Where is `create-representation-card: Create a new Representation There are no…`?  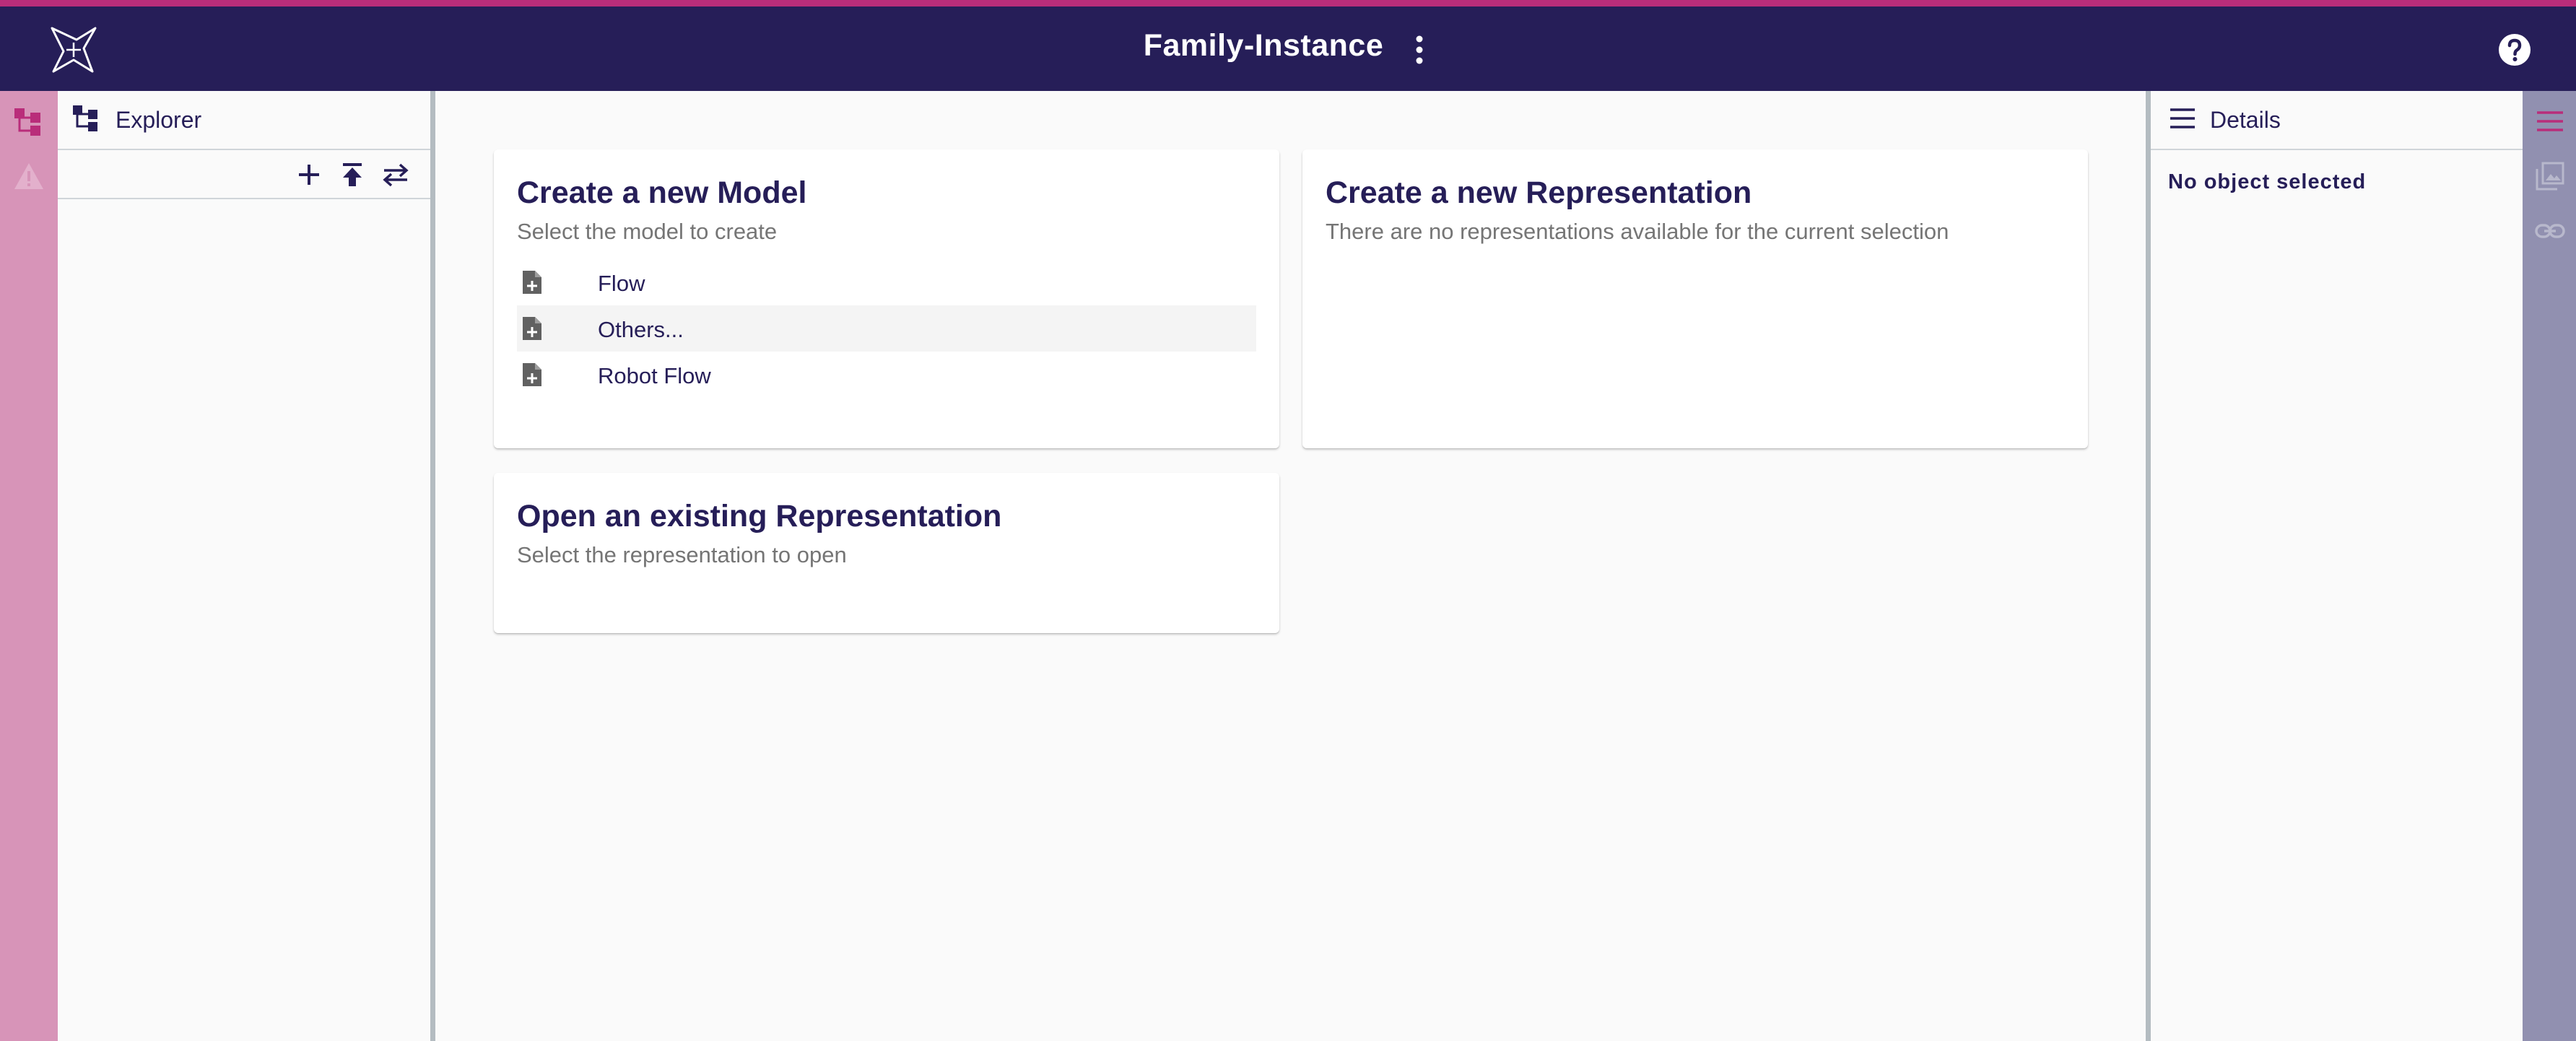
create-representation-card: Create a new Representation There are no… is located at coordinates (1695, 298).